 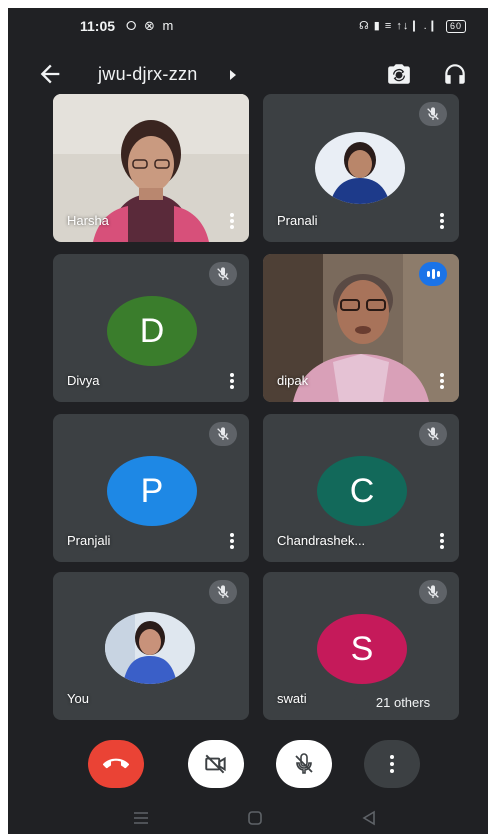 I want to click on signal-icons: ☊ ▮ ≡ ↑↓❙ .❙, so click(x=398, y=26).